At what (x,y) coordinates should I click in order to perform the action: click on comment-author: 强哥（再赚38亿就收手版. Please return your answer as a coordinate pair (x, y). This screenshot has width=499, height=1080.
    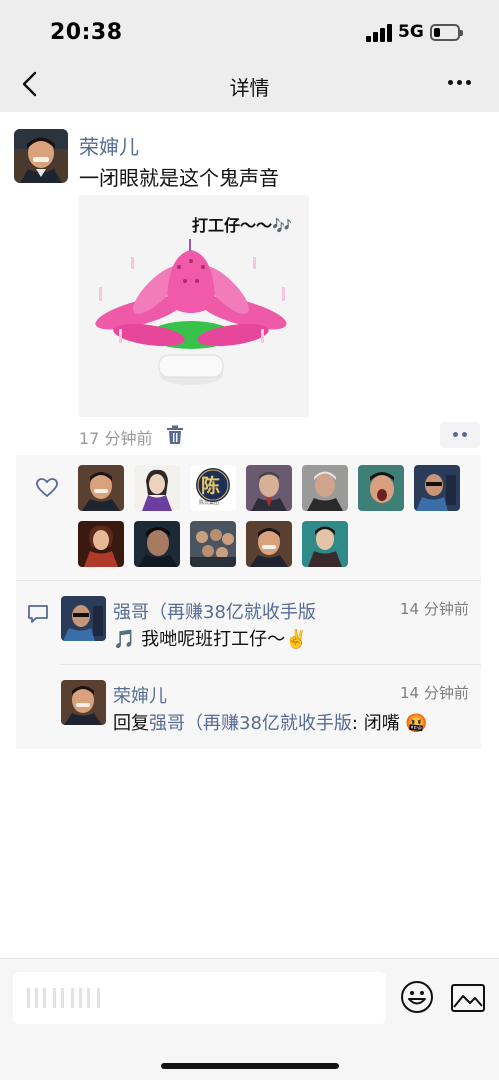
    Looking at the image, I should click on (214, 611).